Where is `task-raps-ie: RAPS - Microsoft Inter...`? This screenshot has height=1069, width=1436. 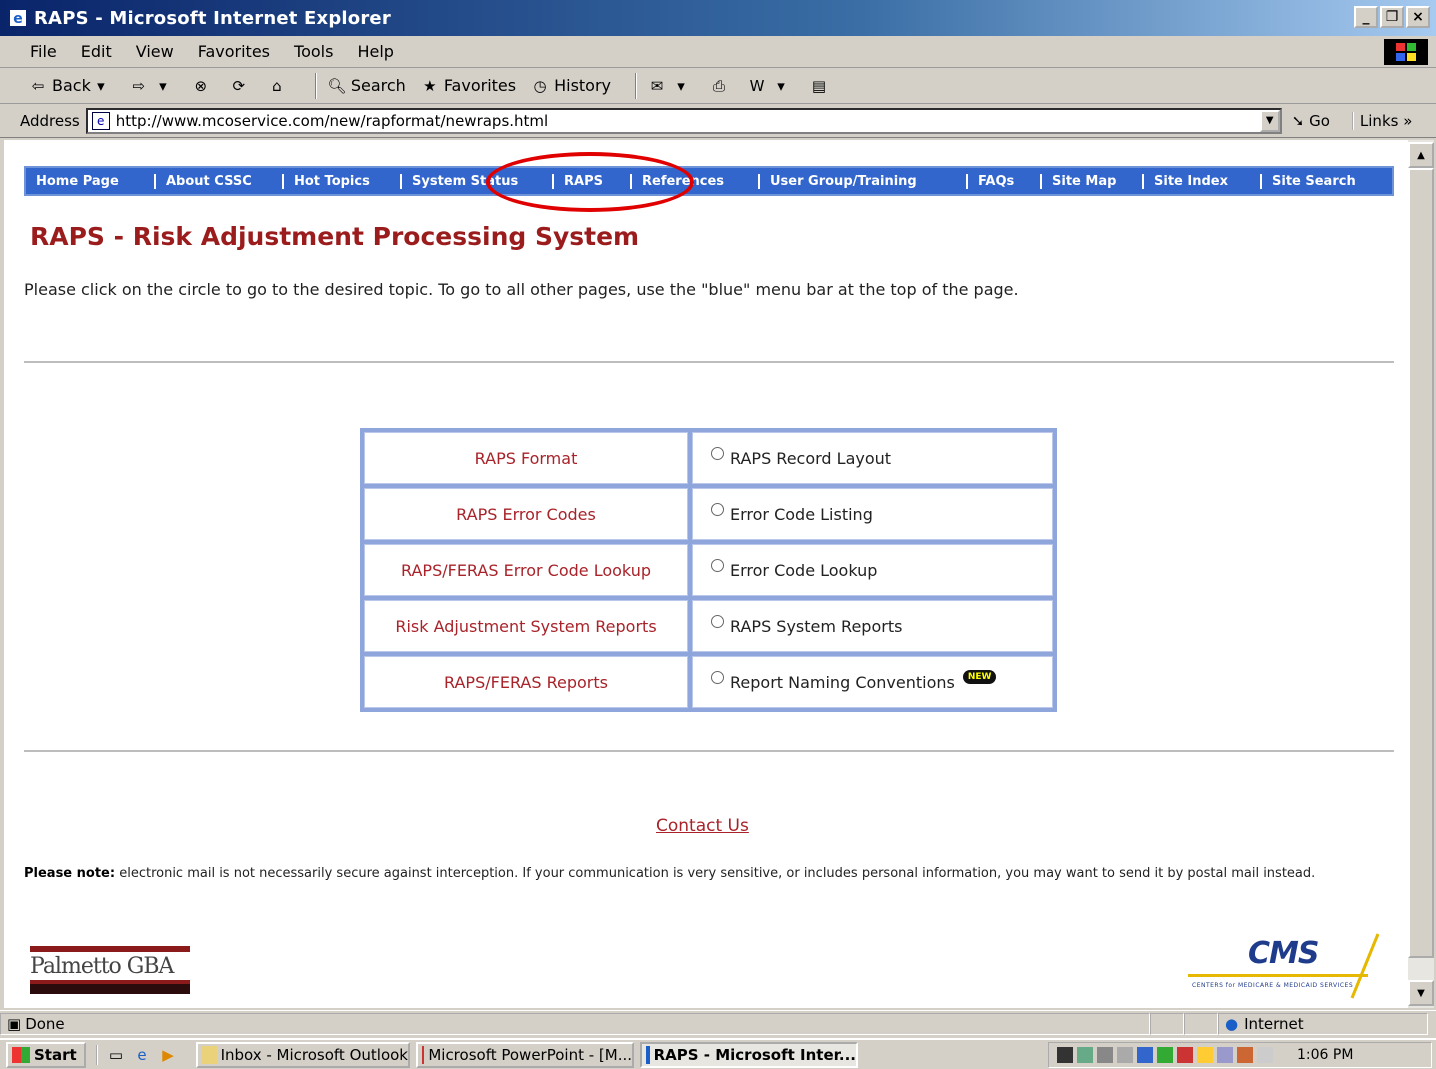 task-raps-ie: RAPS - Microsoft Inter... is located at coordinates (749, 1054).